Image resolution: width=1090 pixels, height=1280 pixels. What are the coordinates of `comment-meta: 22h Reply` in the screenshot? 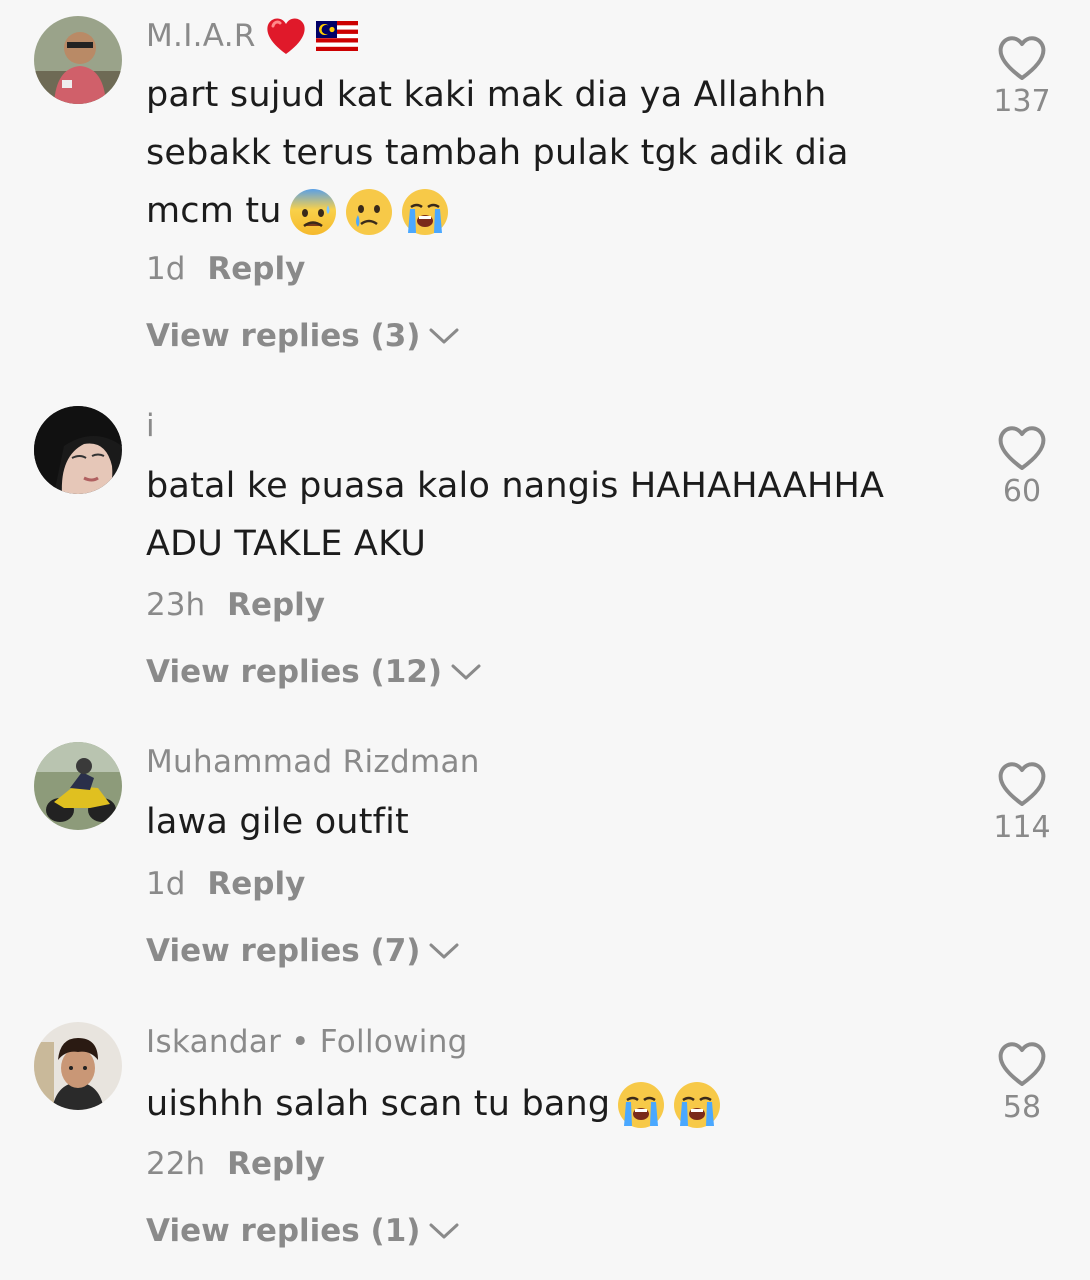 It's located at (235, 1164).